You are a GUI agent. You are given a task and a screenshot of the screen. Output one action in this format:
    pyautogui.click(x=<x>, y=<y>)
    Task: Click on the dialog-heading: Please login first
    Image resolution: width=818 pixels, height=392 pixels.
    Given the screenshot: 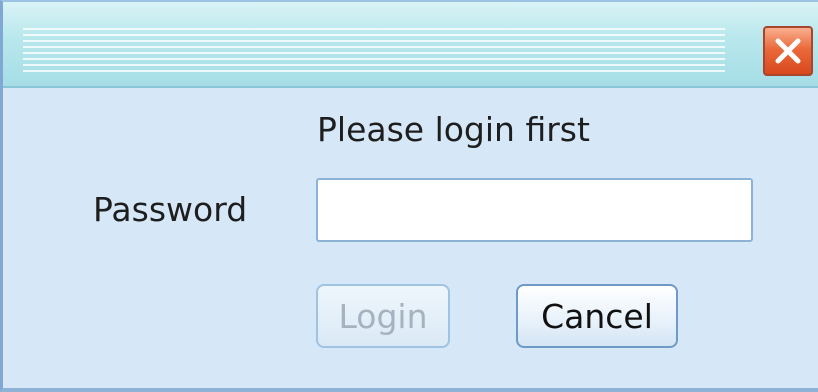 What is the action you would take?
    pyautogui.click(x=453, y=129)
    